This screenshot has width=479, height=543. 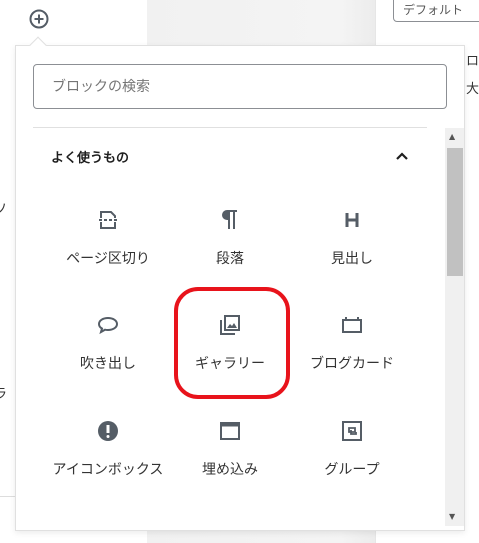 What do you see at coordinates (39, 19) in the screenshot?
I see `add-block-icon` at bounding box center [39, 19].